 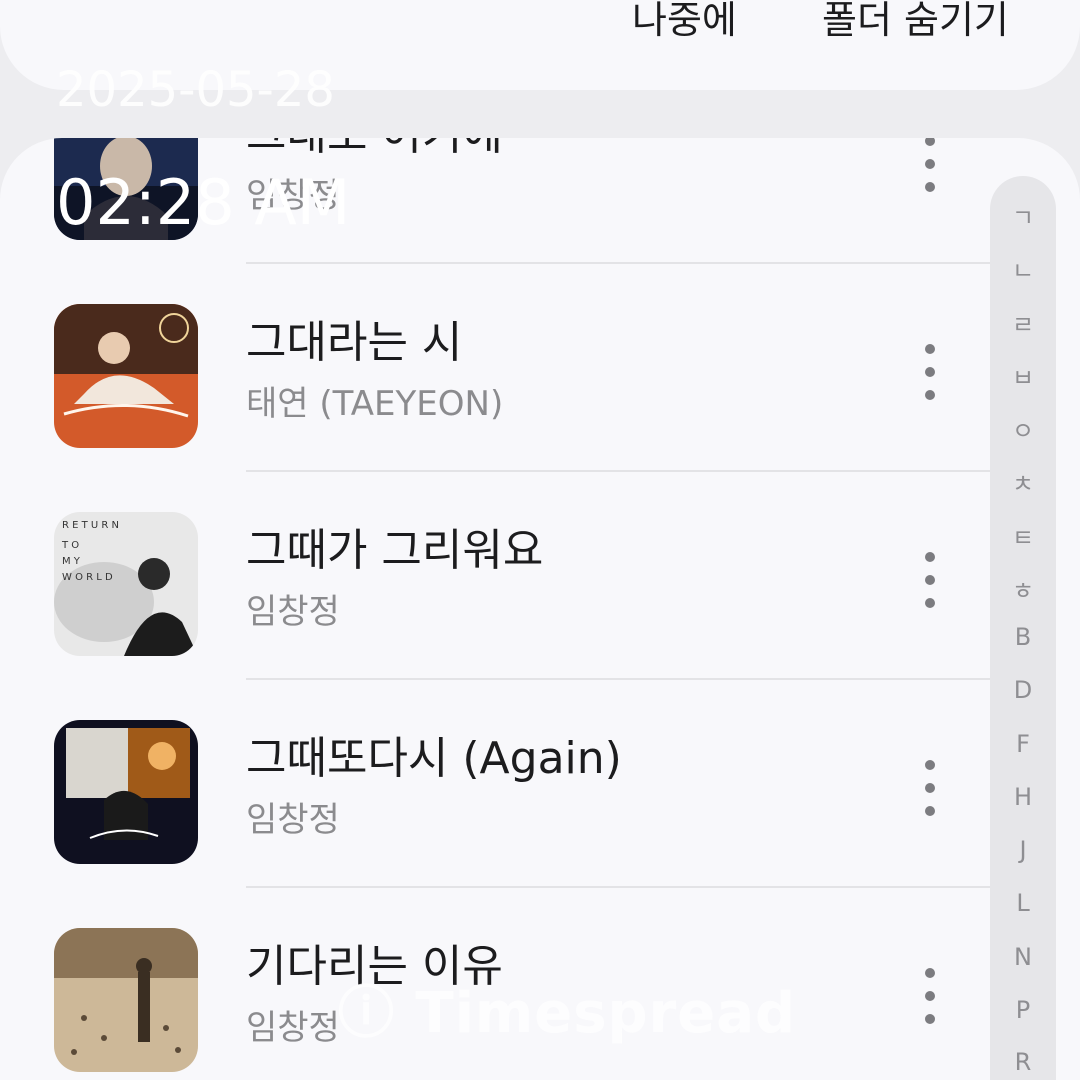 I want to click on index-letter: ㅌ, so click(x=1023, y=535).